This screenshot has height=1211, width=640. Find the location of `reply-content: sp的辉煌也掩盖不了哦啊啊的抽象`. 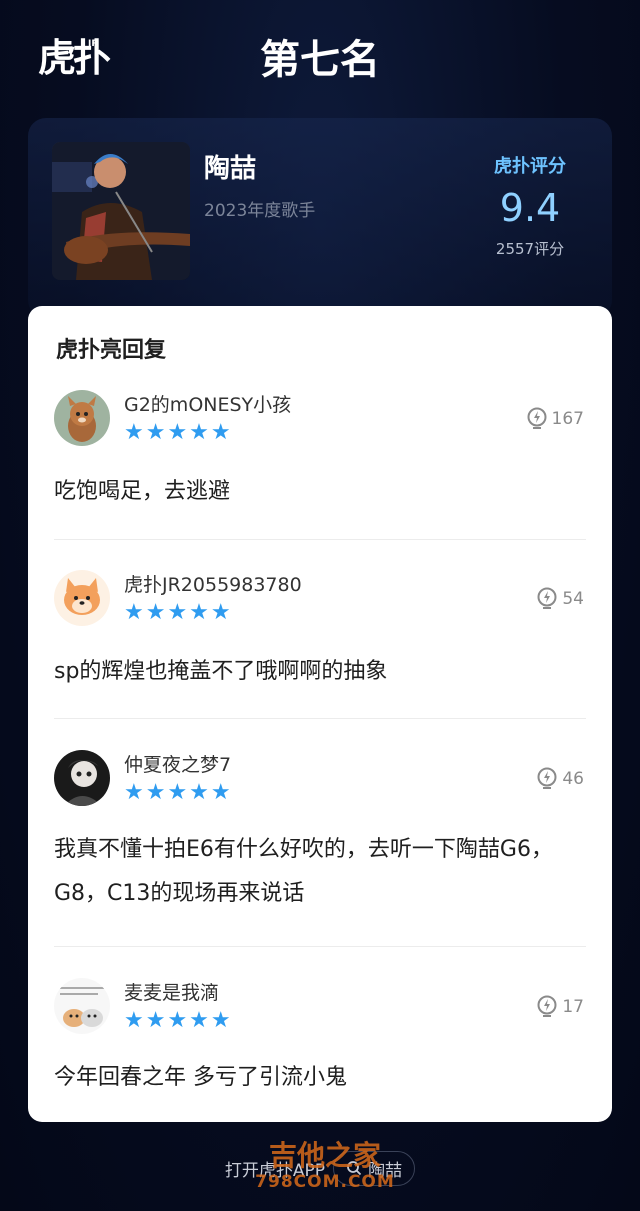

reply-content: sp的辉煌也掩盖不了哦啊啊的抽象 is located at coordinates (221, 671).